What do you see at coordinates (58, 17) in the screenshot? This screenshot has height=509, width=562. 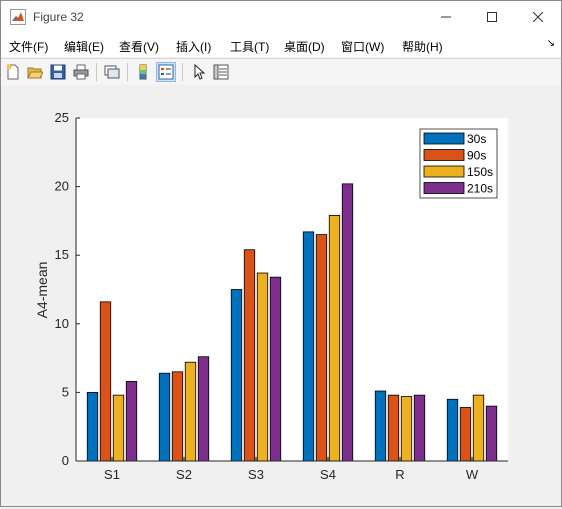 I see `window-title: Figure 32` at bounding box center [58, 17].